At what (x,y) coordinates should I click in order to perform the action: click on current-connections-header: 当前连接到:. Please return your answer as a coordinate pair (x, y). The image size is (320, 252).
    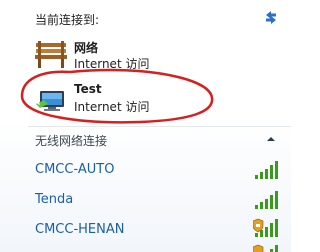
    Looking at the image, I should click on (67, 20).